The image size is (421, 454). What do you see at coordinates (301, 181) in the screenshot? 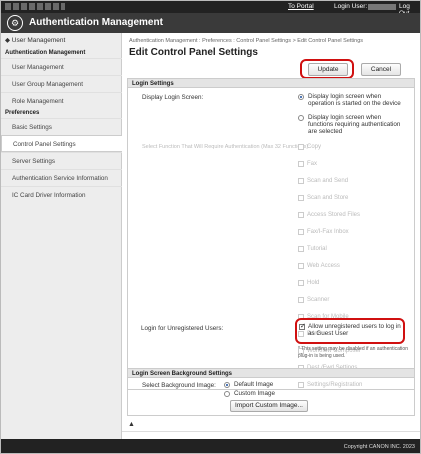
I see `function-scan-send-checkbox` at bounding box center [301, 181].